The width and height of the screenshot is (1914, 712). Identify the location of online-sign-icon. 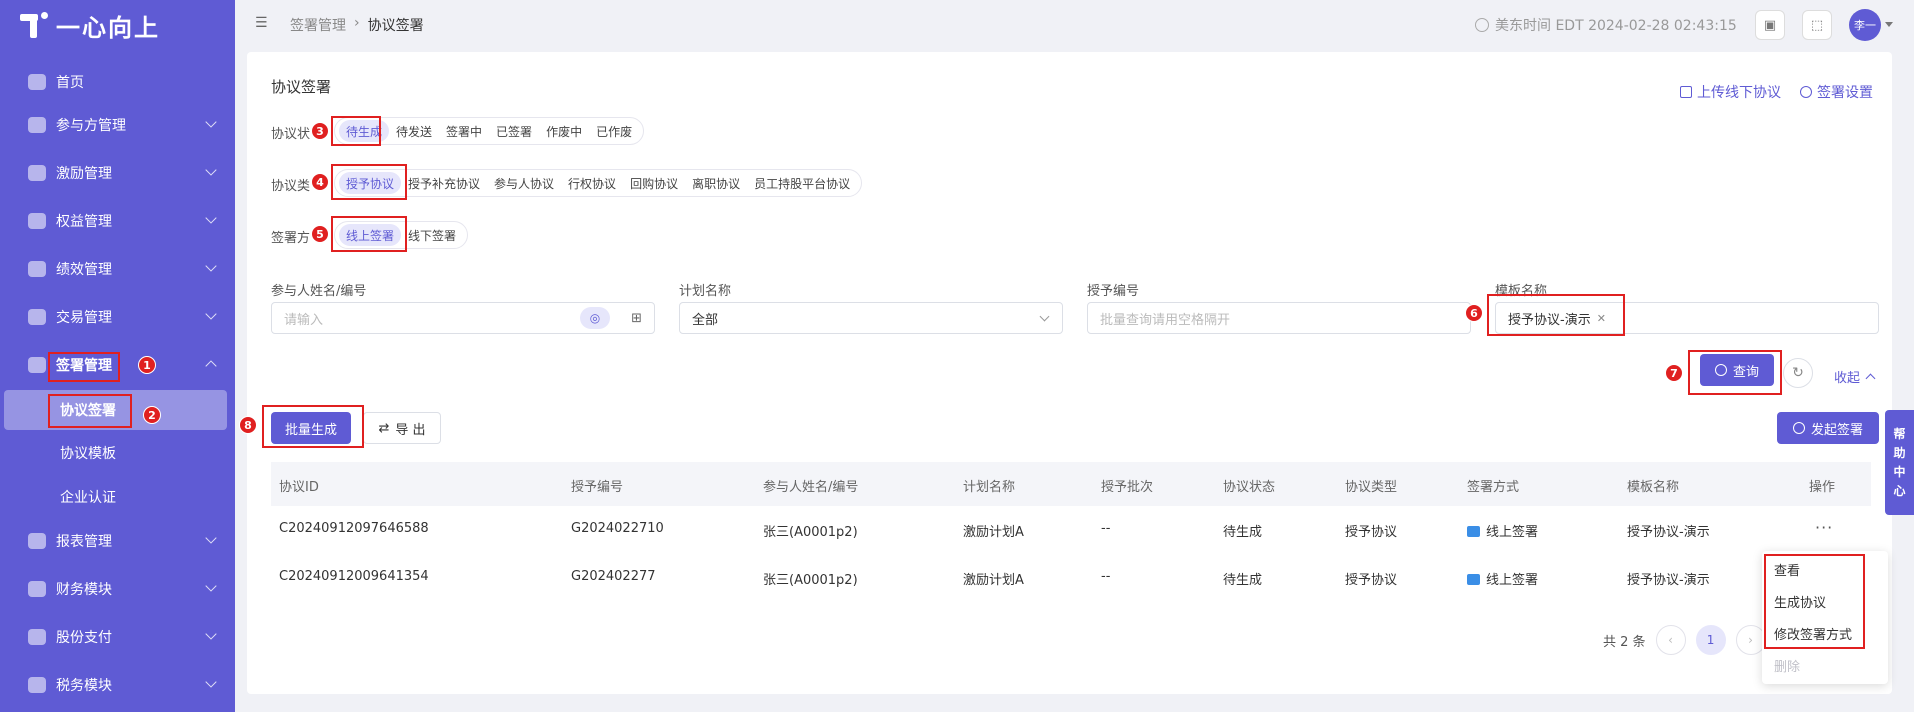
(1473, 579).